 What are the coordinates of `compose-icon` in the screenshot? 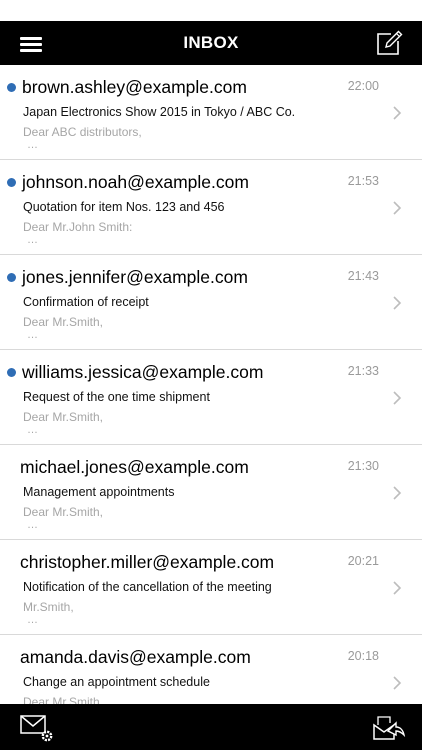 It's located at (390, 42).